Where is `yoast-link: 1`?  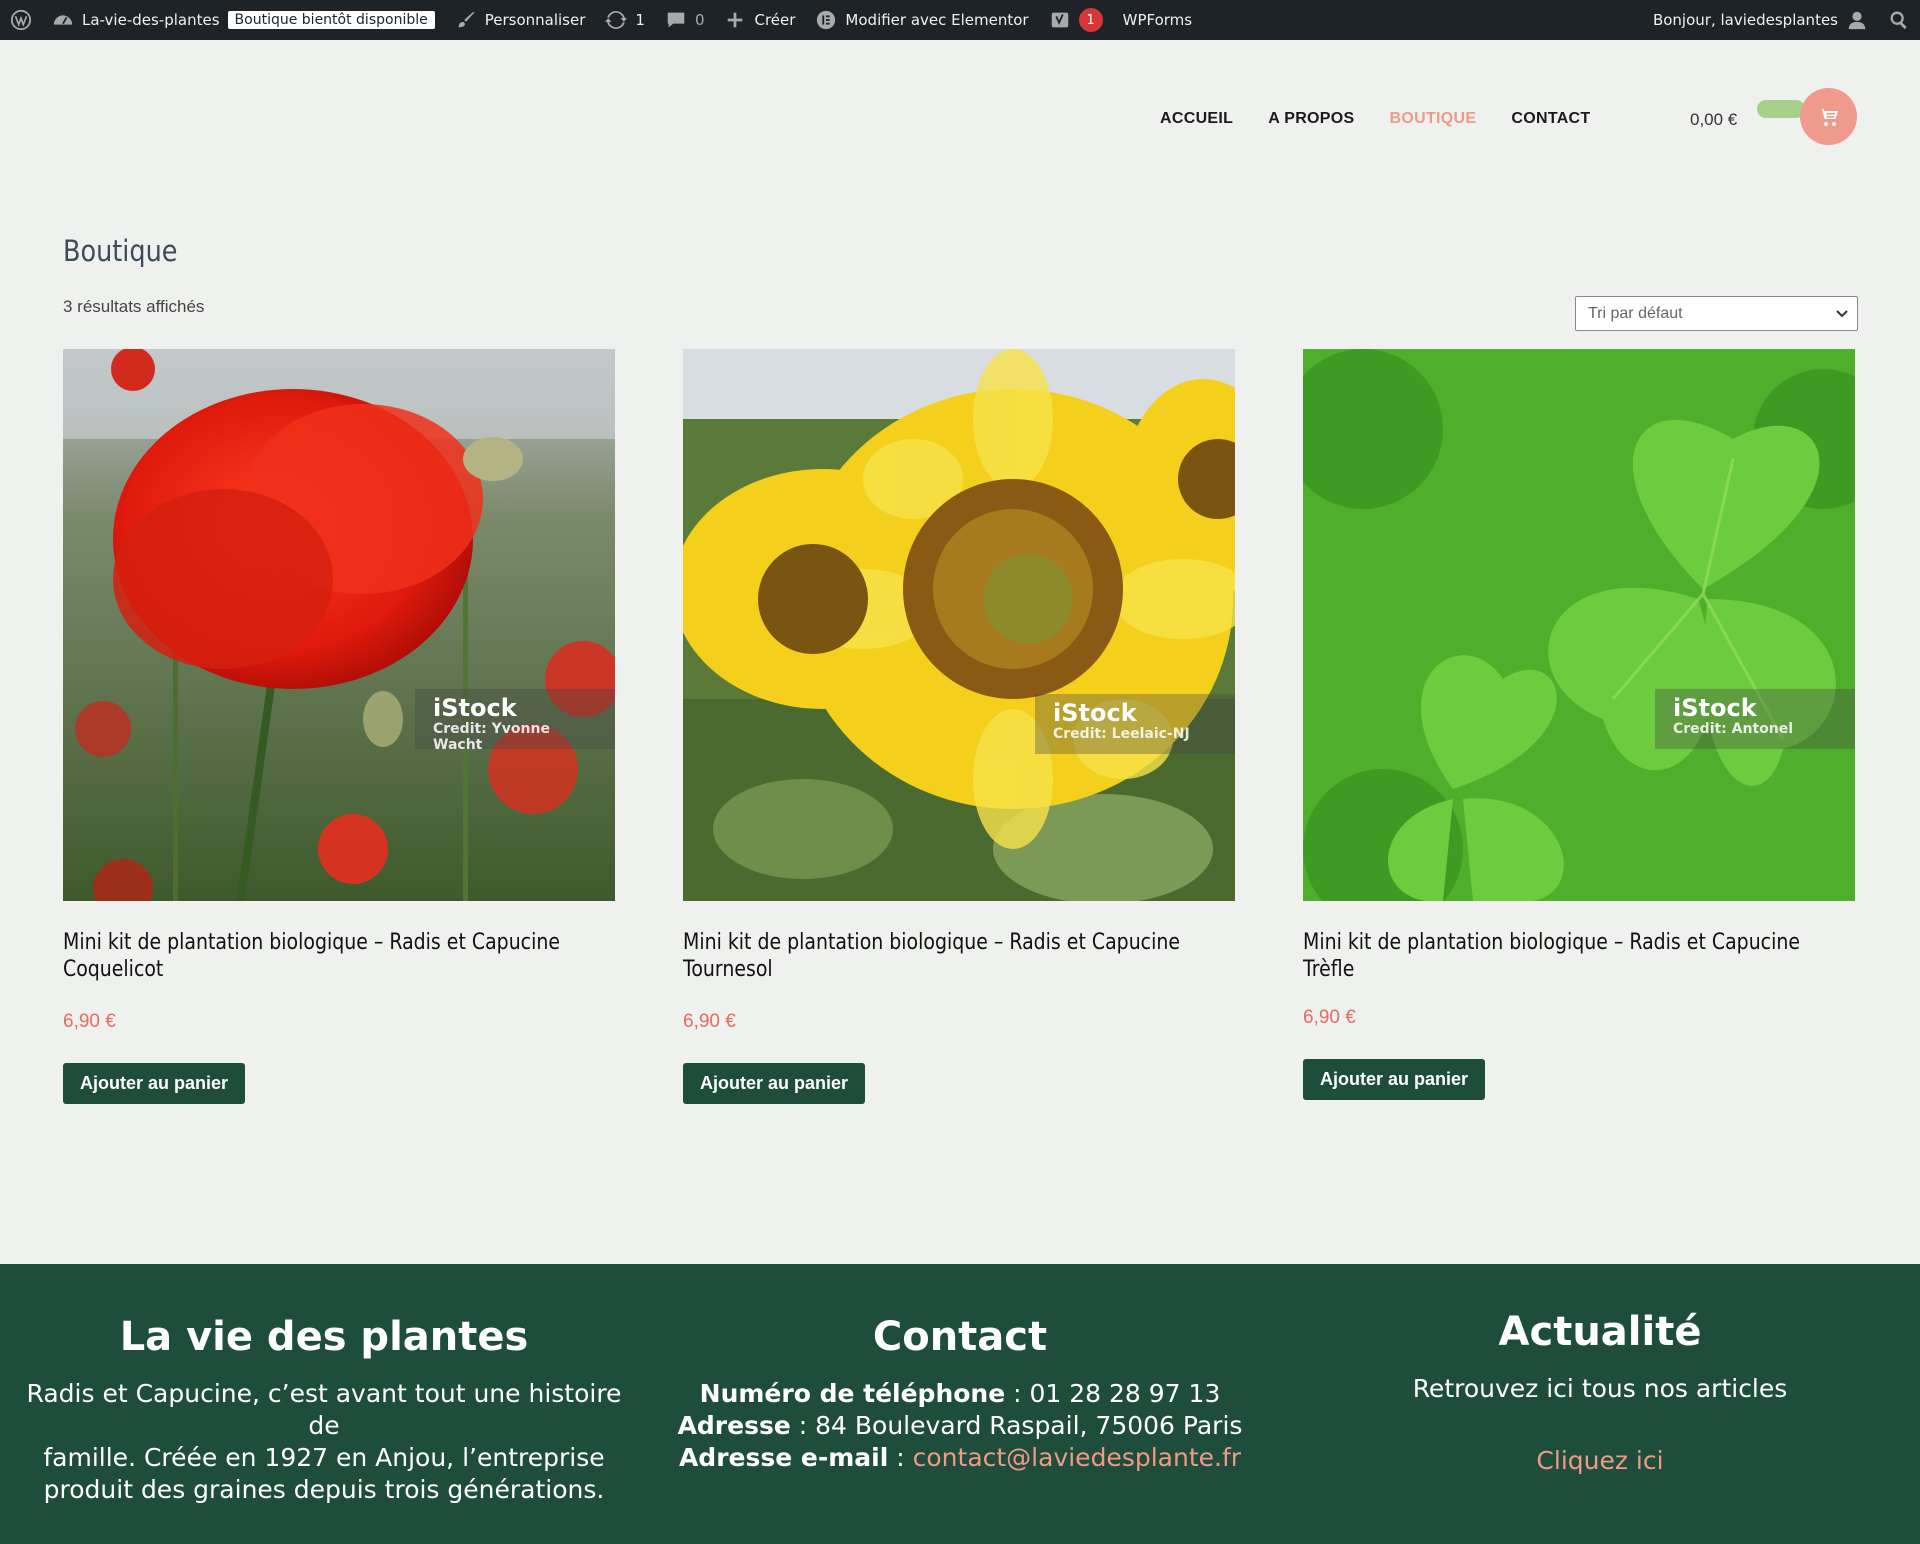 yoast-link: 1 is located at coordinates (1076, 20).